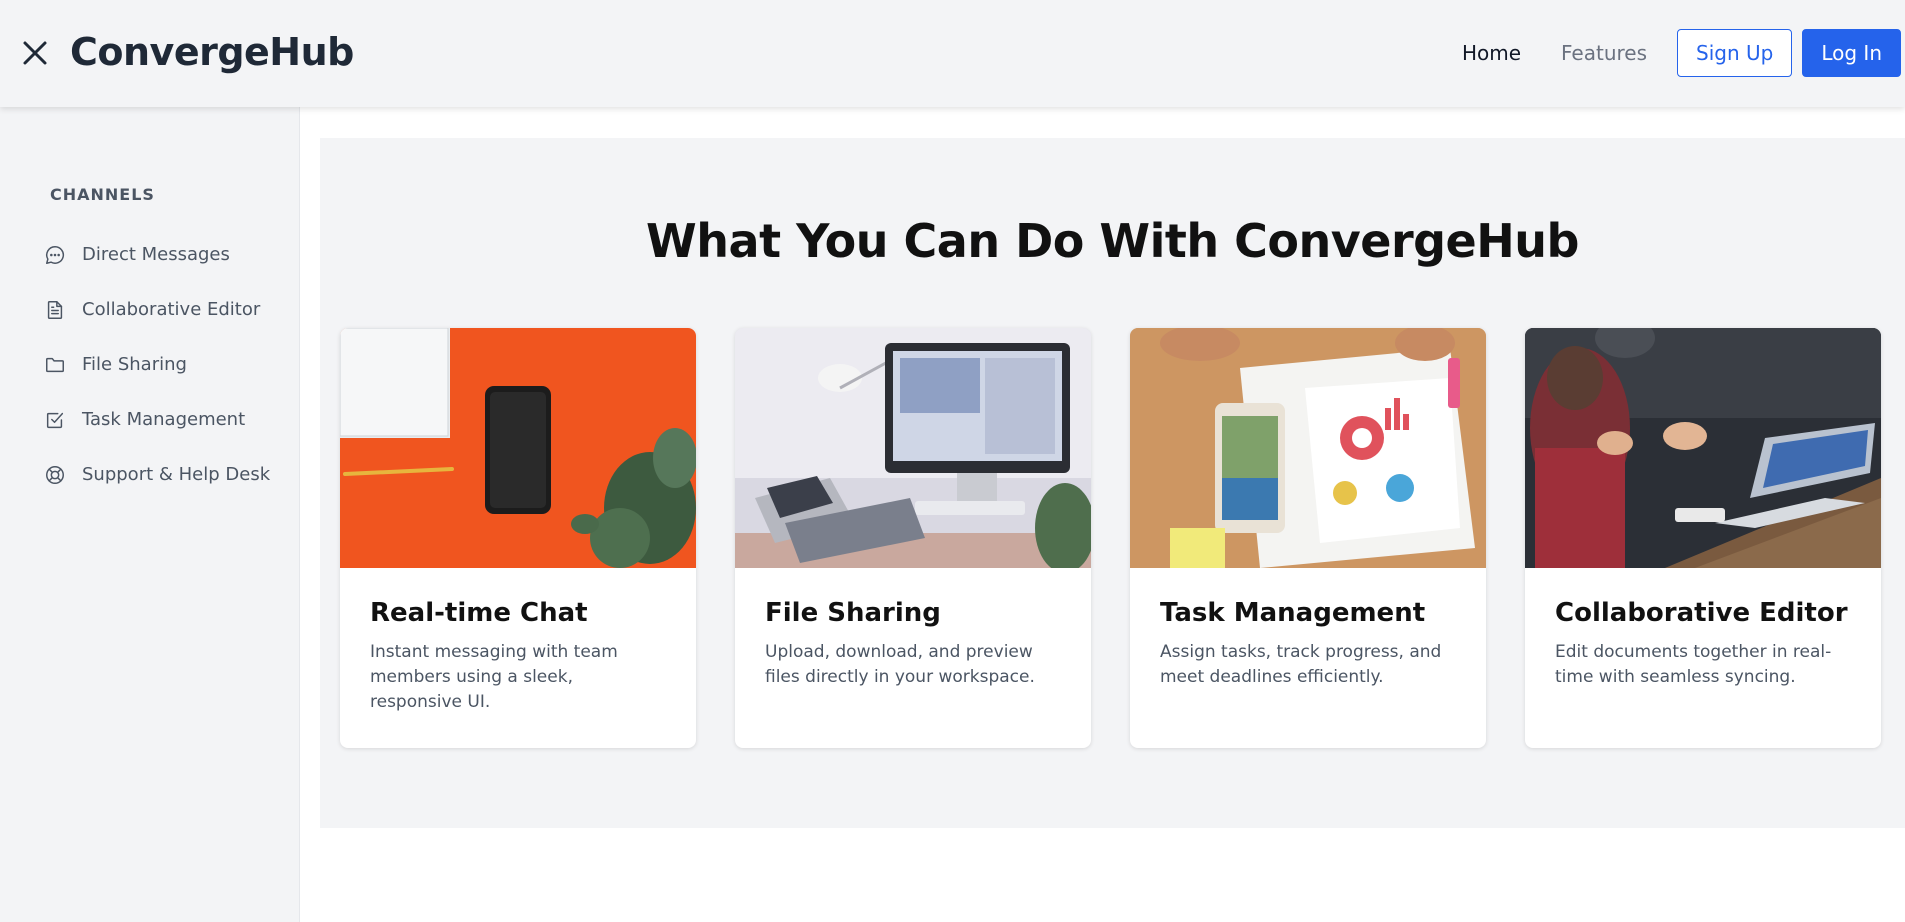  I want to click on card-title: File Sharing, so click(853, 613).